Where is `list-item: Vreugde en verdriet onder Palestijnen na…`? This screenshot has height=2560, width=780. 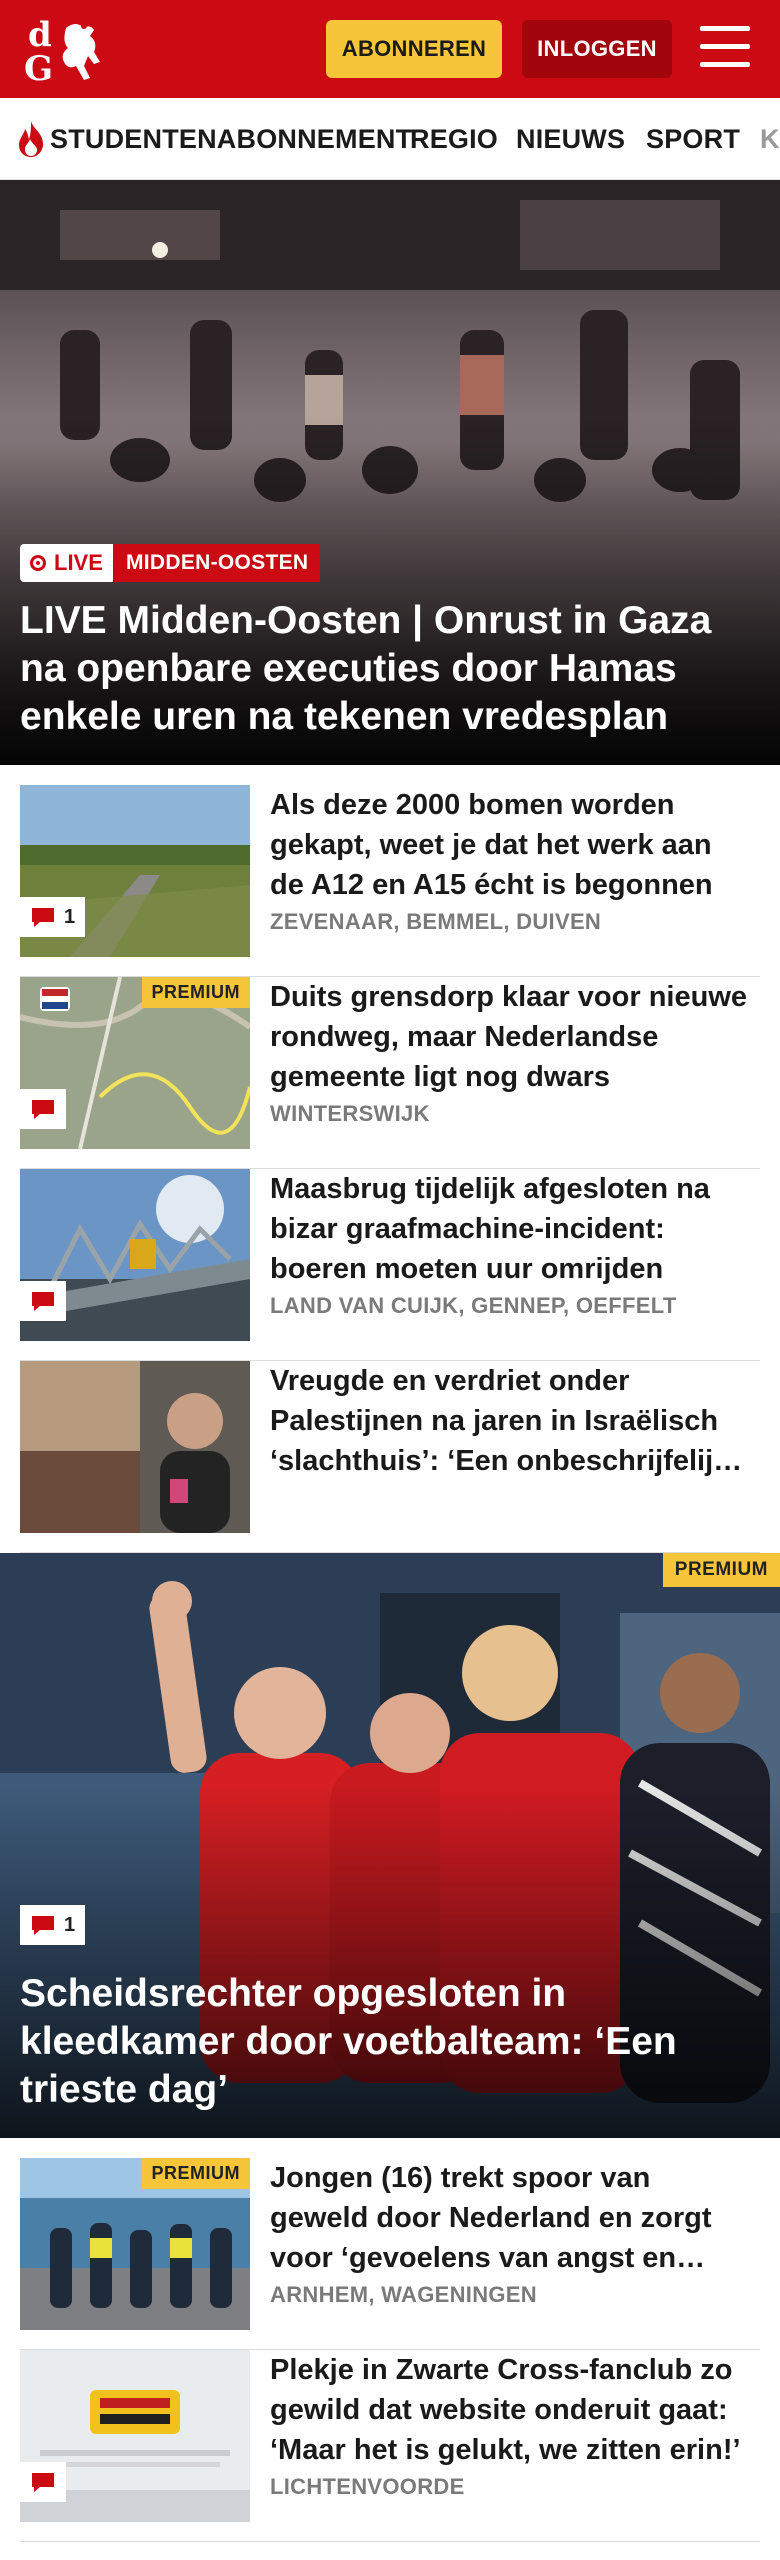 list-item: Vreugde en verdriet onder Palestijnen na… is located at coordinates (390, 1457).